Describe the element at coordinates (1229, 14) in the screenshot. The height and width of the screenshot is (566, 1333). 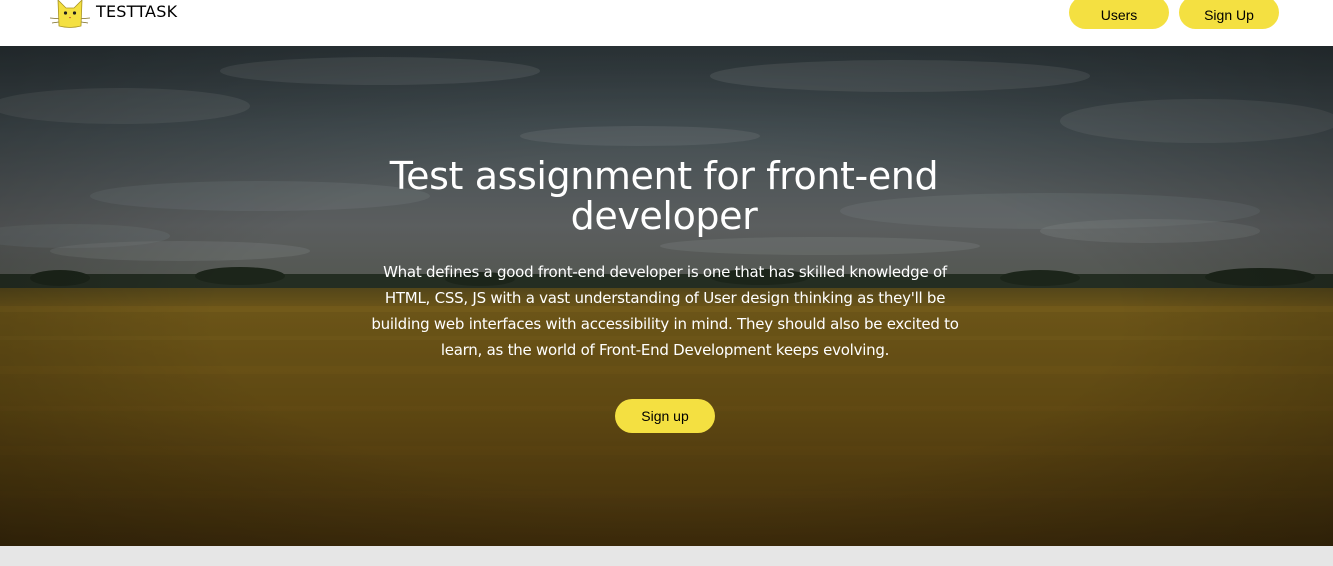
I see `sign-up-nav-button: Sign Up` at that location.